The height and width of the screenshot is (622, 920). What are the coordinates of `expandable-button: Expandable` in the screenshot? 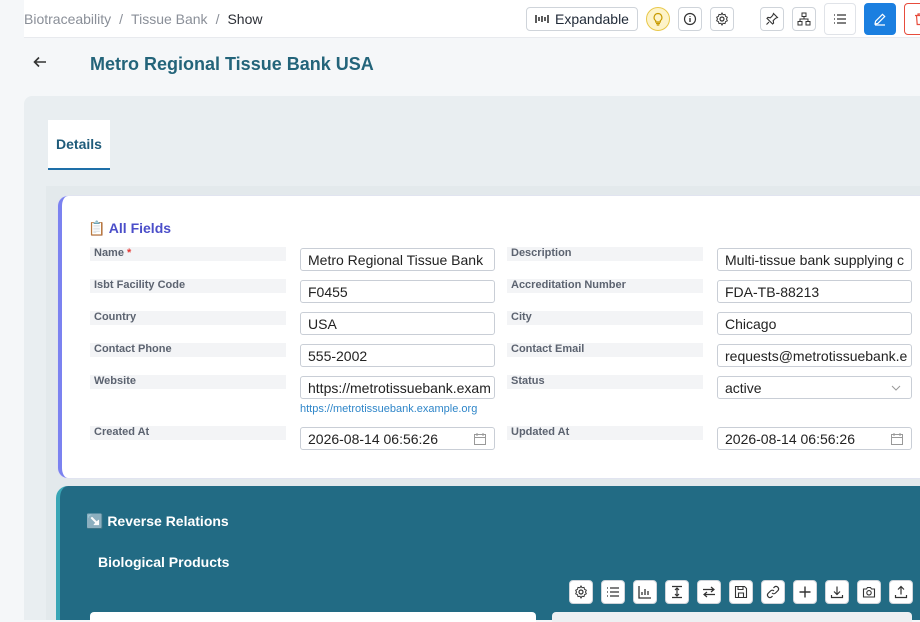 It's located at (582, 19).